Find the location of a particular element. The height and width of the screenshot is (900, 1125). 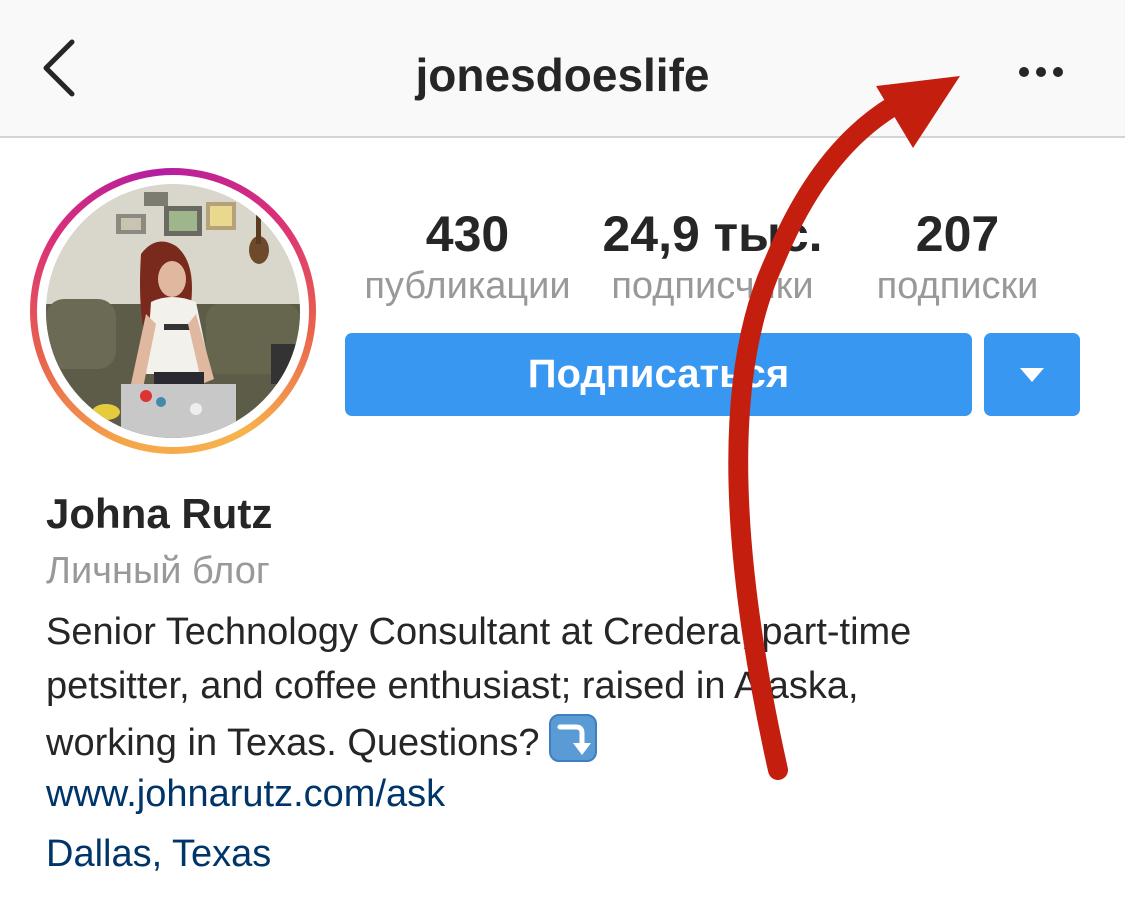

stat-posts: 430 публикации is located at coordinates (467, 257).